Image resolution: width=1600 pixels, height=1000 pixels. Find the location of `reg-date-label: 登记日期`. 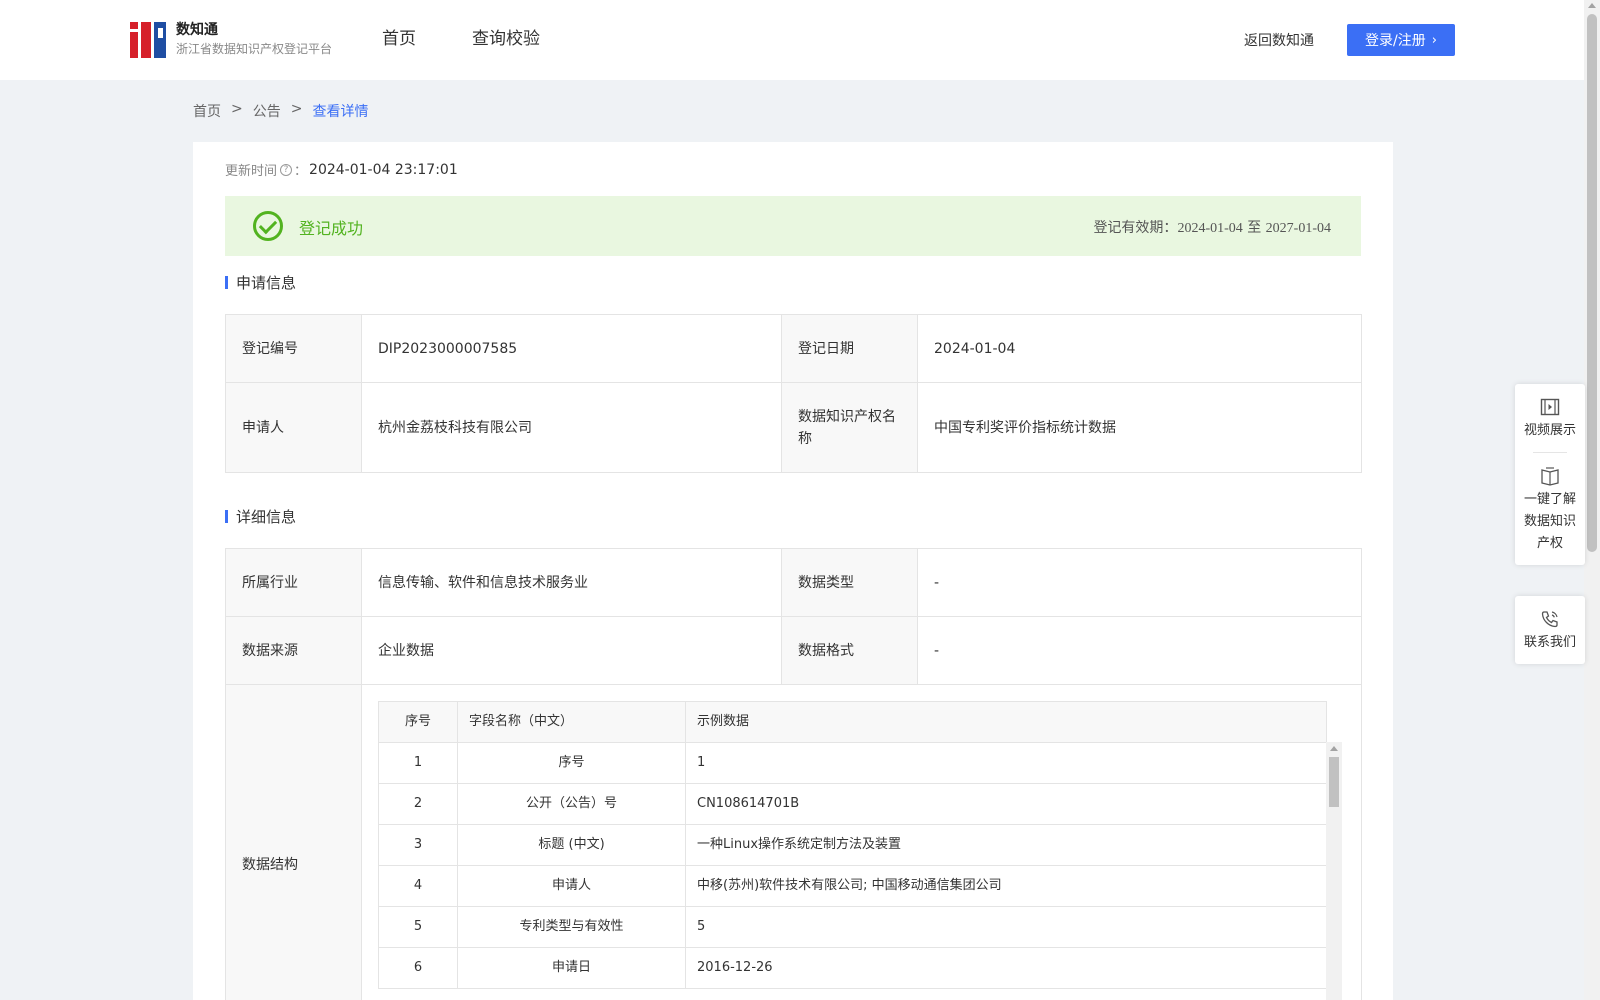

reg-date-label: 登记日期 is located at coordinates (849, 348).